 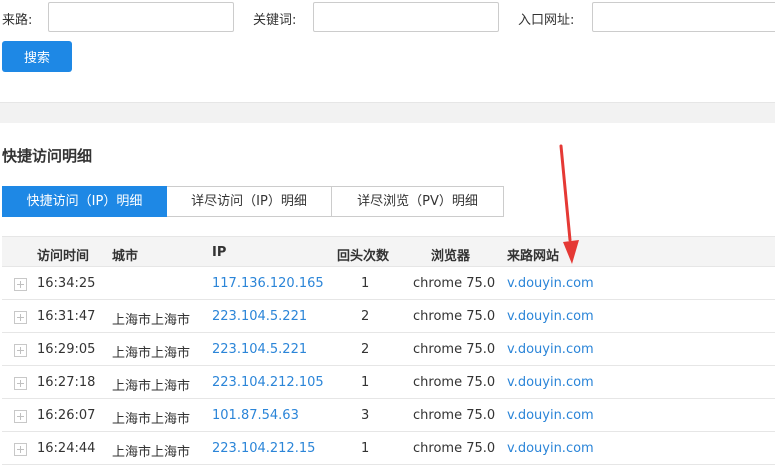 I want to click on section-title: 快捷访问明细, so click(x=47, y=156).